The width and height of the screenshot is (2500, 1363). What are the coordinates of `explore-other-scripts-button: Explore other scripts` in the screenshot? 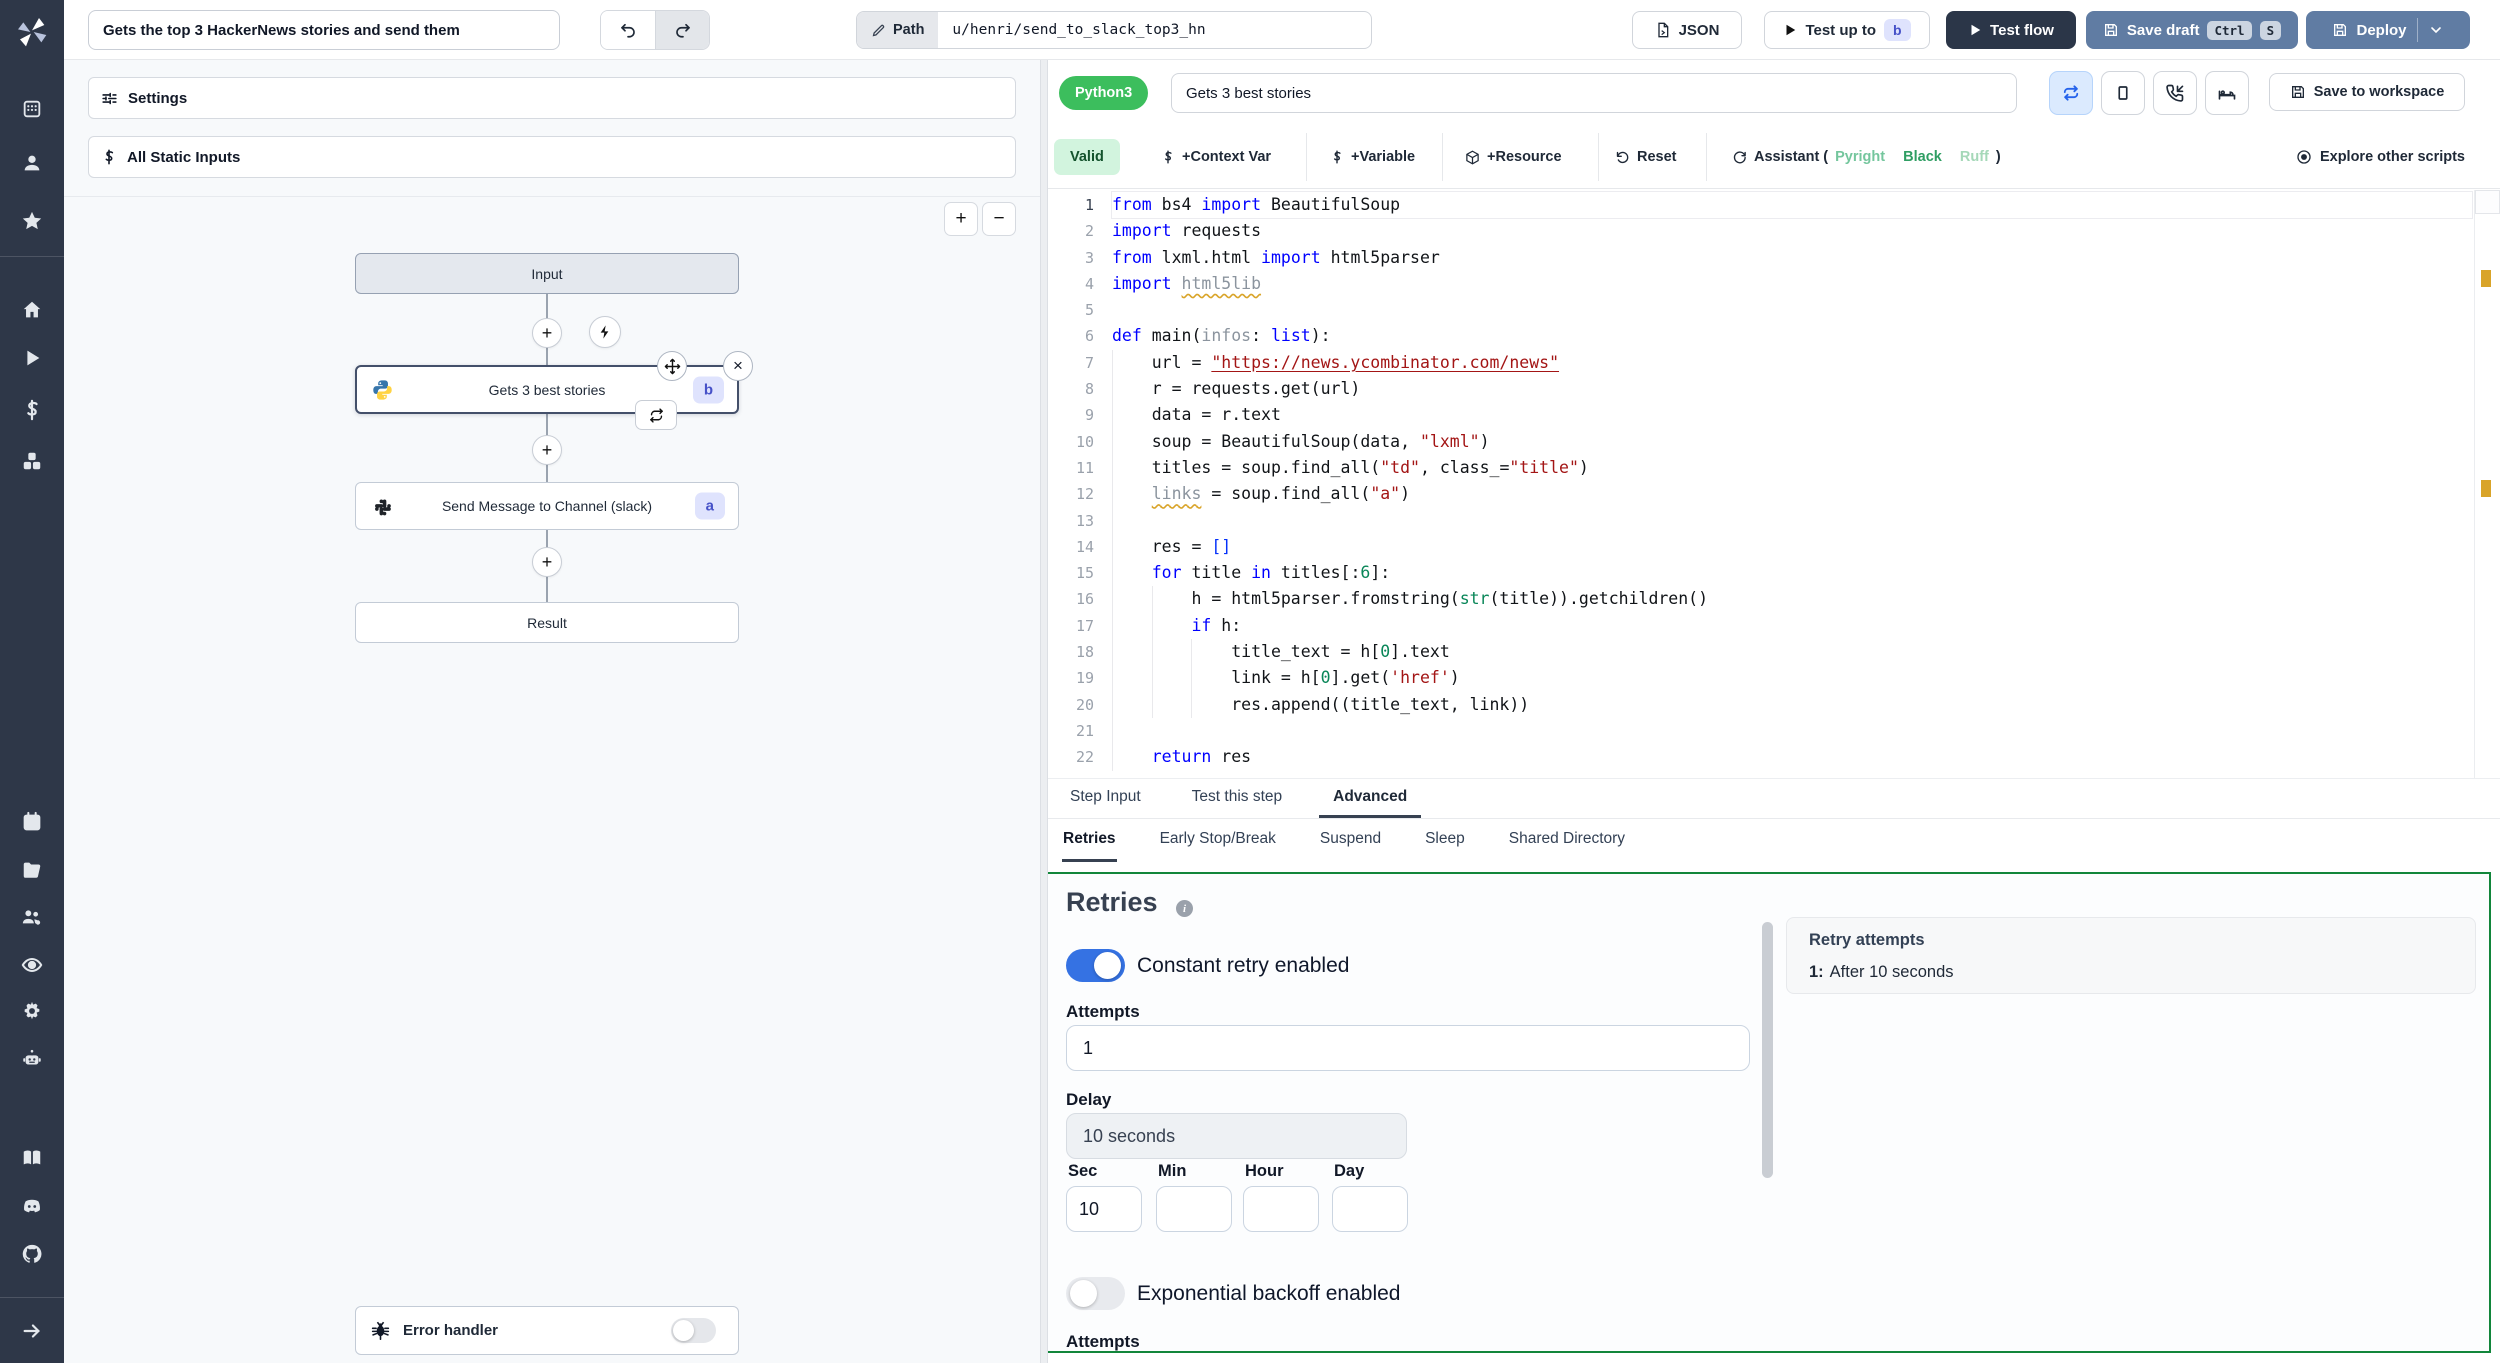 It's located at (2380, 157).